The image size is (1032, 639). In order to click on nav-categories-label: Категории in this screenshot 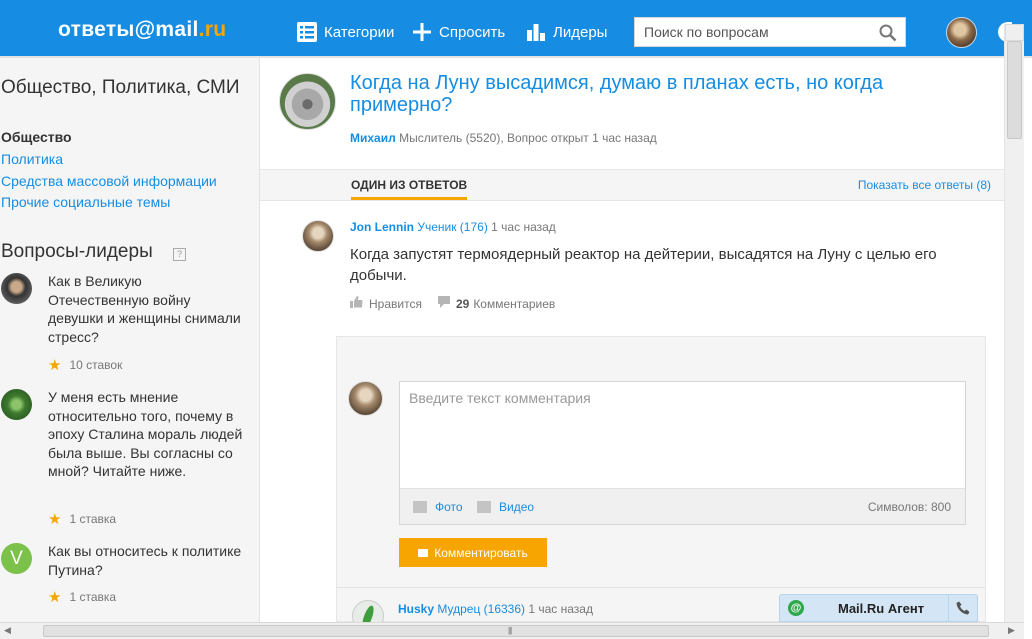, I will do `click(359, 32)`.